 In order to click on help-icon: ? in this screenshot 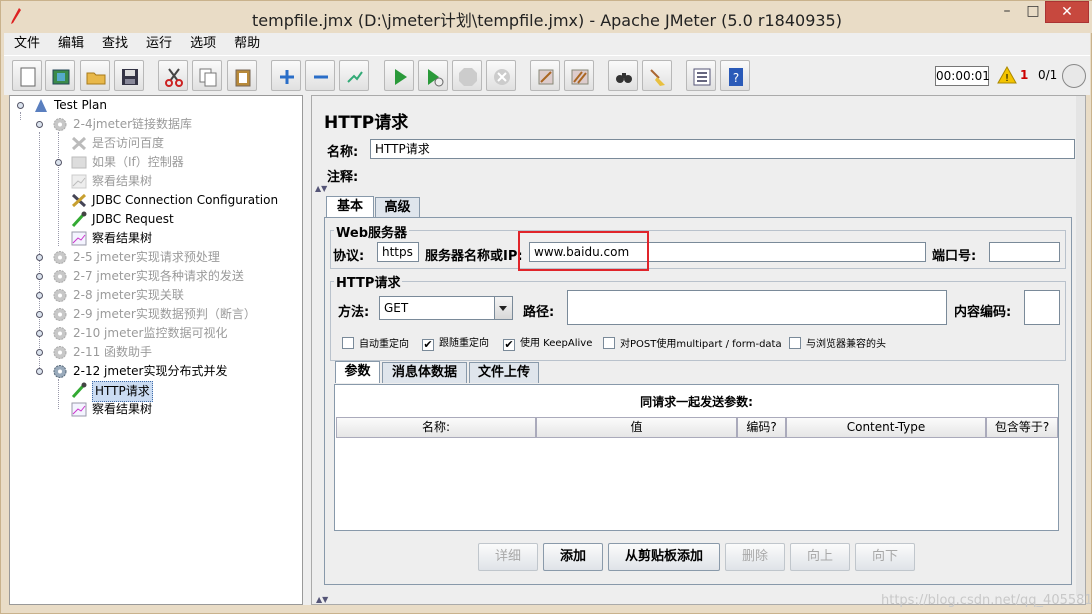, I will do `click(736, 77)`.